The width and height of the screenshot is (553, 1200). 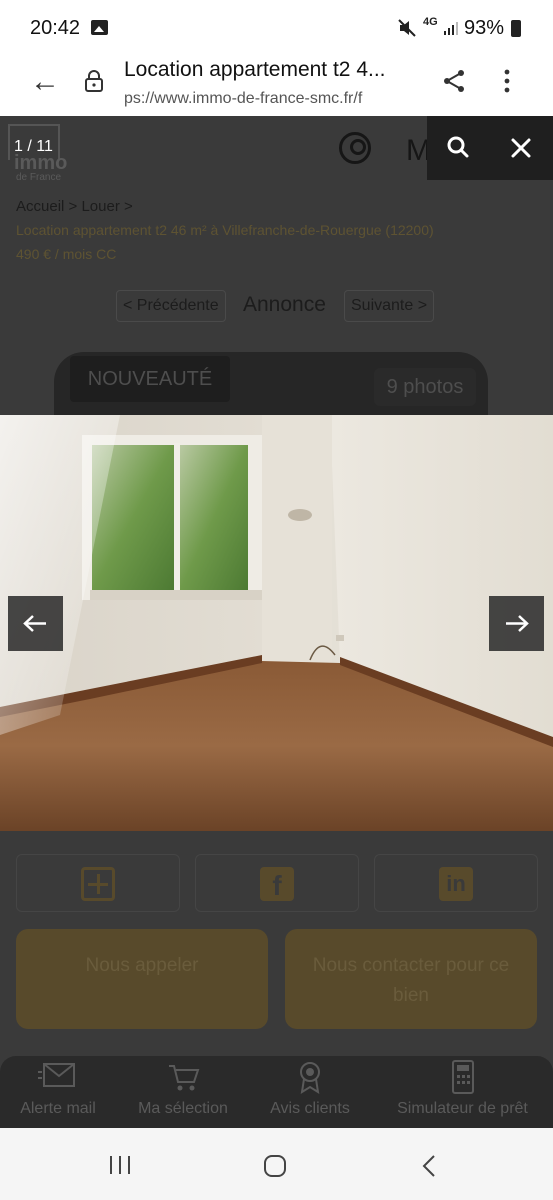 What do you see at coordinates (389, 306) in the screenshot?
I see `next-listing-button: Suivante >` at bounding box center [389, 306].